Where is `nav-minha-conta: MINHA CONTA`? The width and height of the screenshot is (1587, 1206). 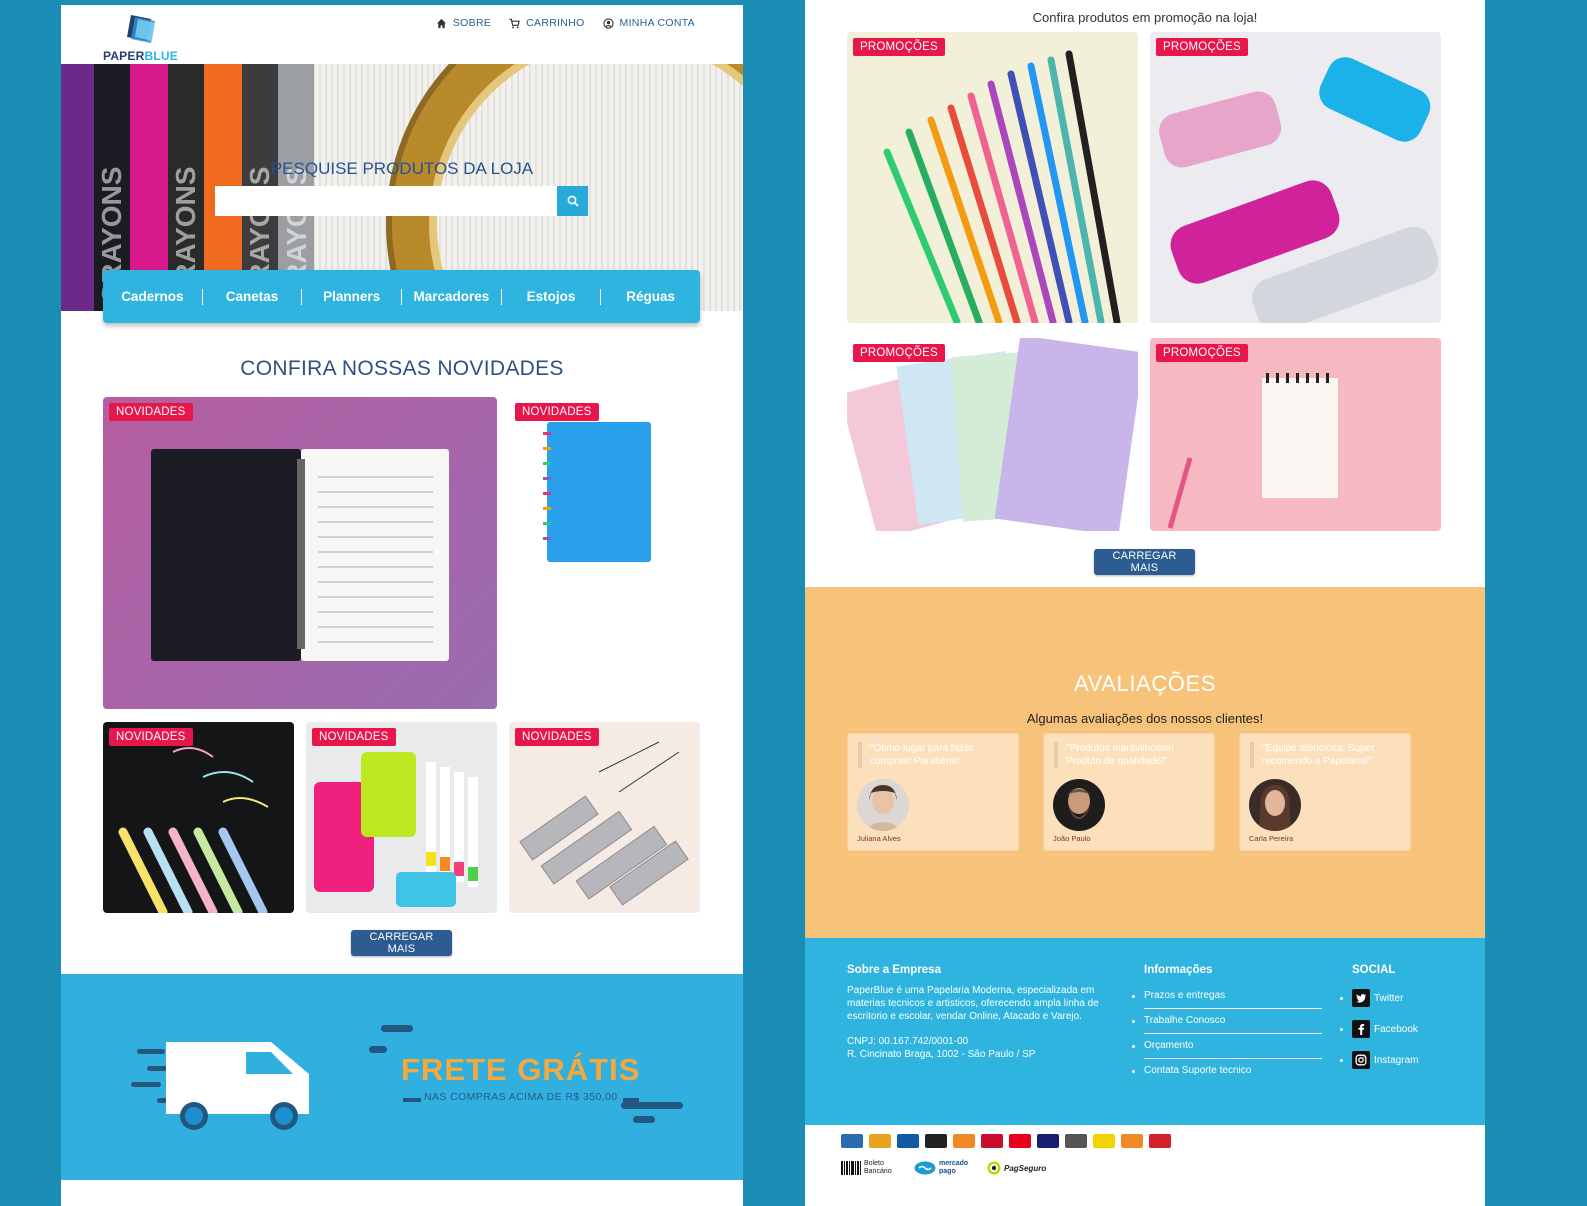 nav-minha-conta: MINHA CONTA is located at coordinates (648, 23).